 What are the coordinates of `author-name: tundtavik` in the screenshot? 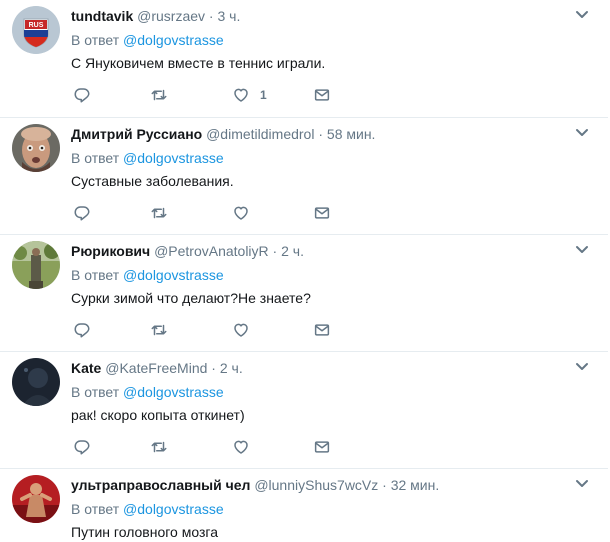 It's located at (102, 16).